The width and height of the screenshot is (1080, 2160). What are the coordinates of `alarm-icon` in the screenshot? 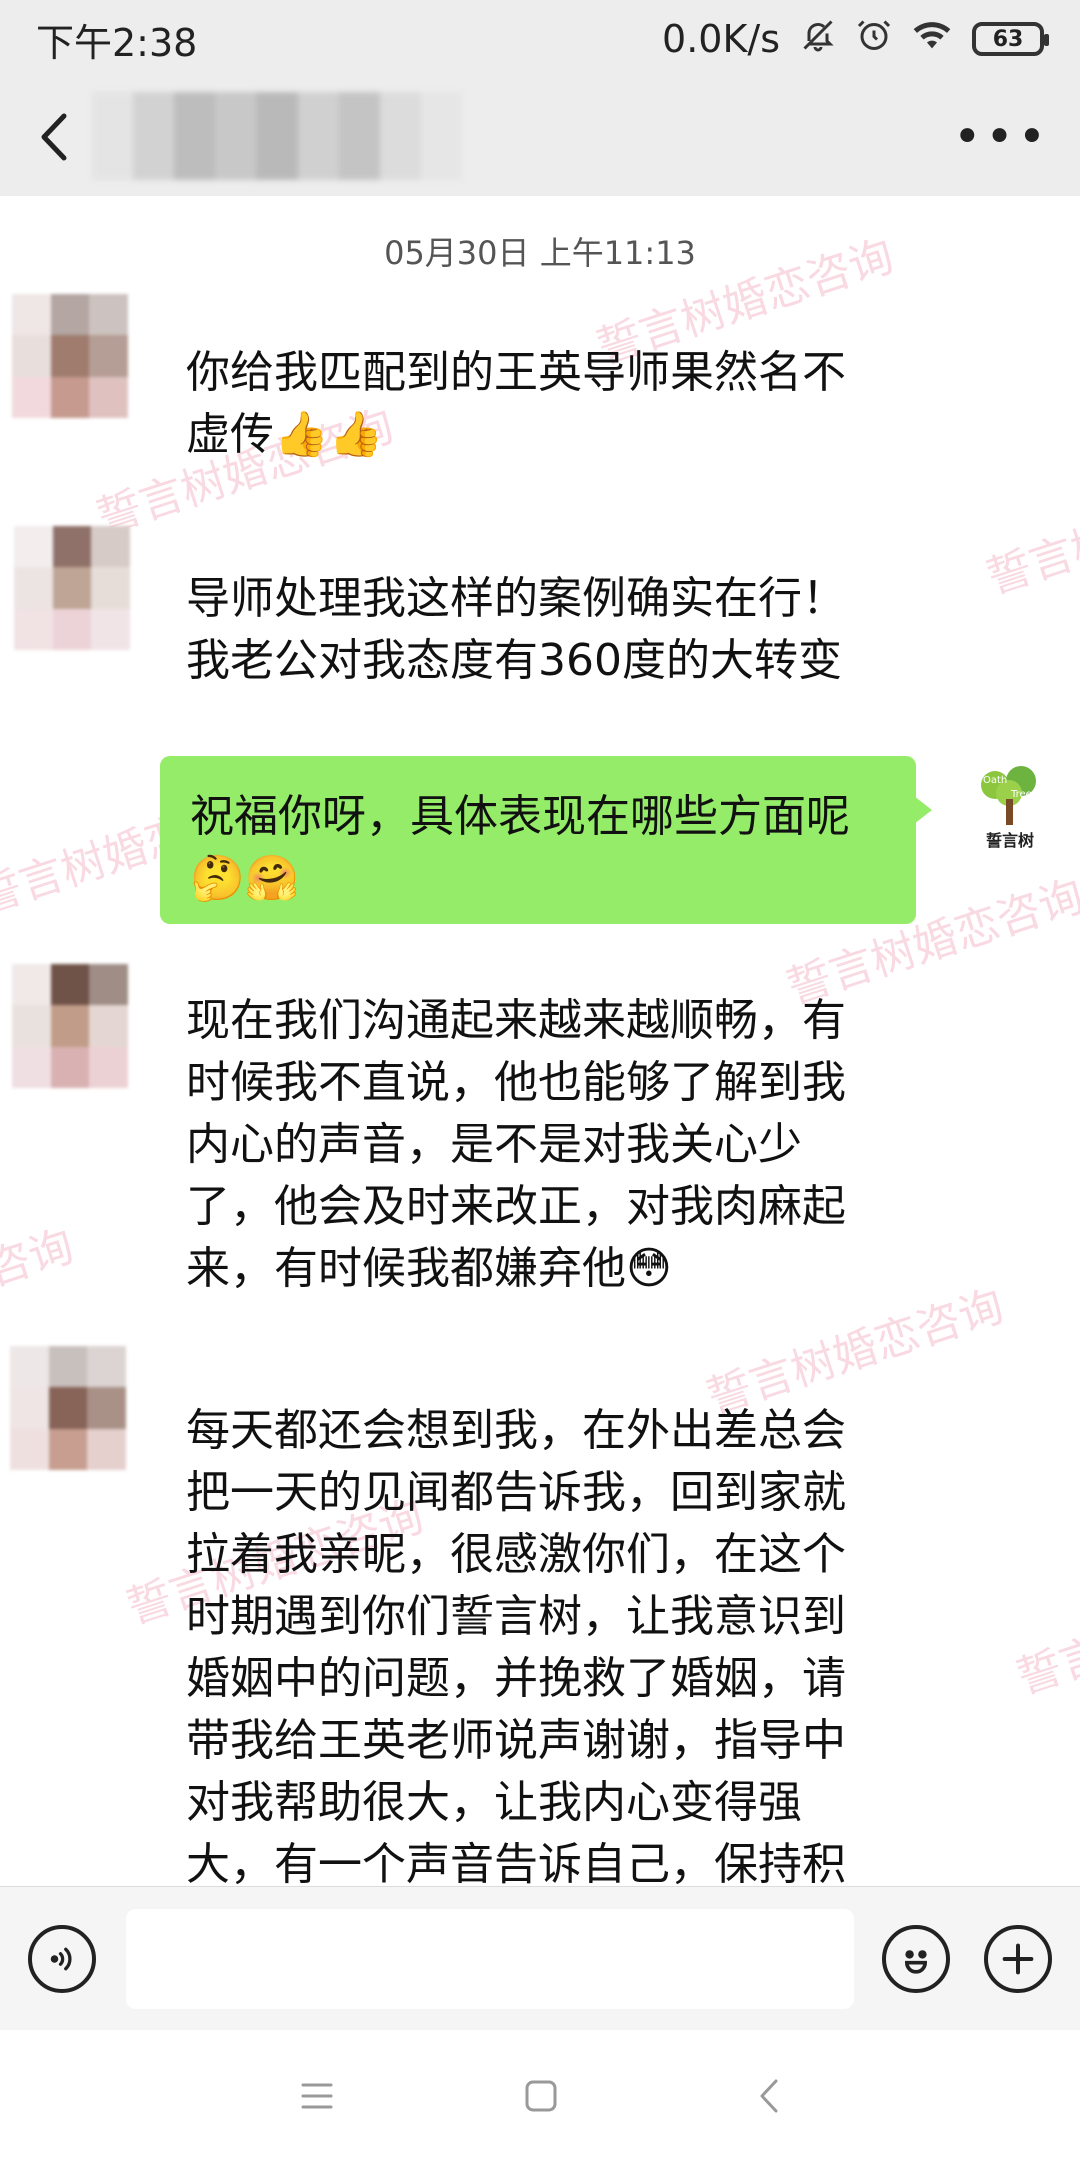 It's located at (874, 39).